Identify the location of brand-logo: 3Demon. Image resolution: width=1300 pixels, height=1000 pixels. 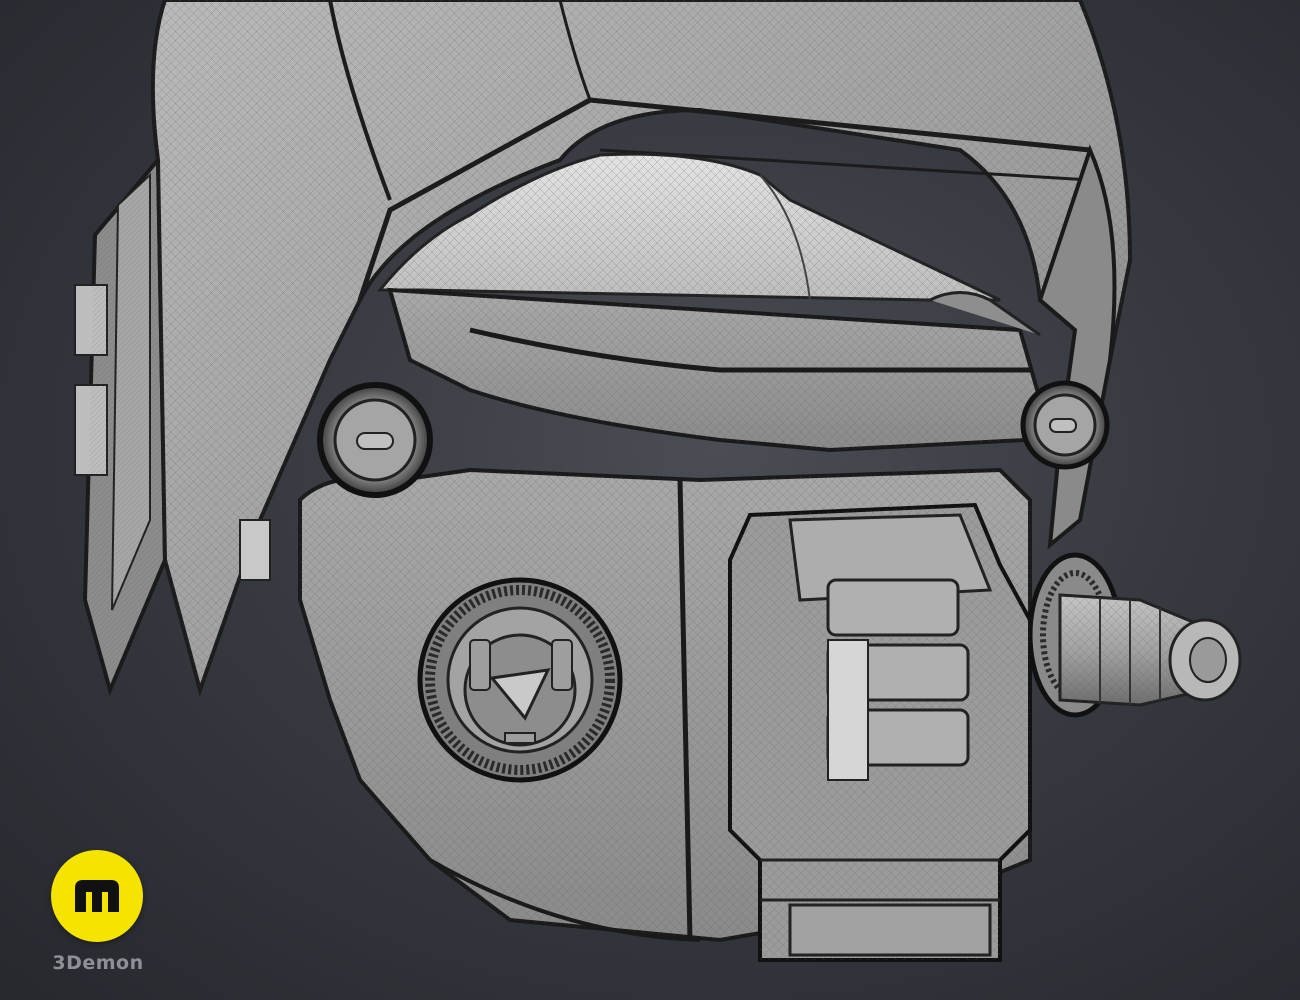
(98, 915).